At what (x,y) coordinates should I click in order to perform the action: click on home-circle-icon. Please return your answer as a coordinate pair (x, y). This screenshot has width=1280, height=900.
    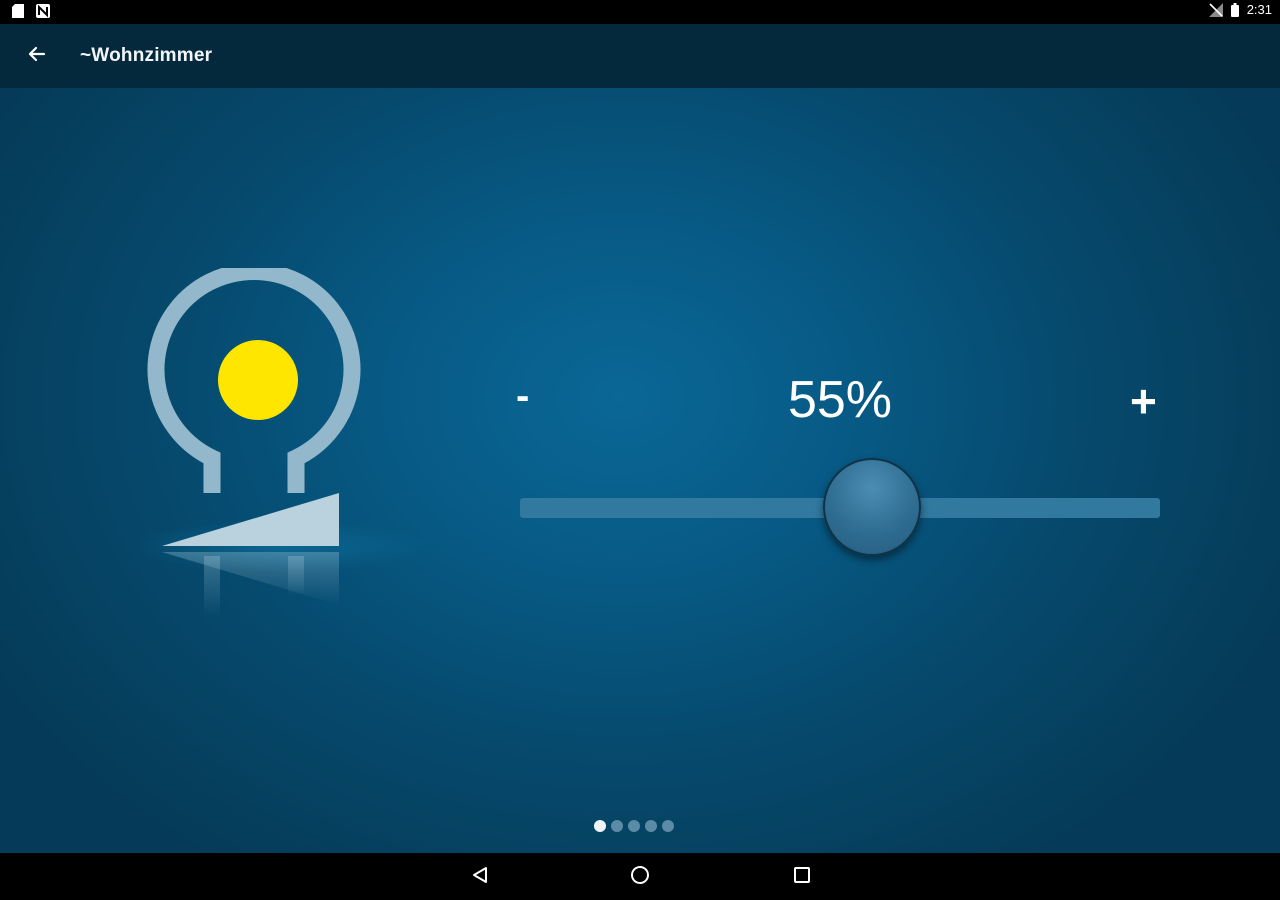
    Looking at the image, I should click on (640, 877).